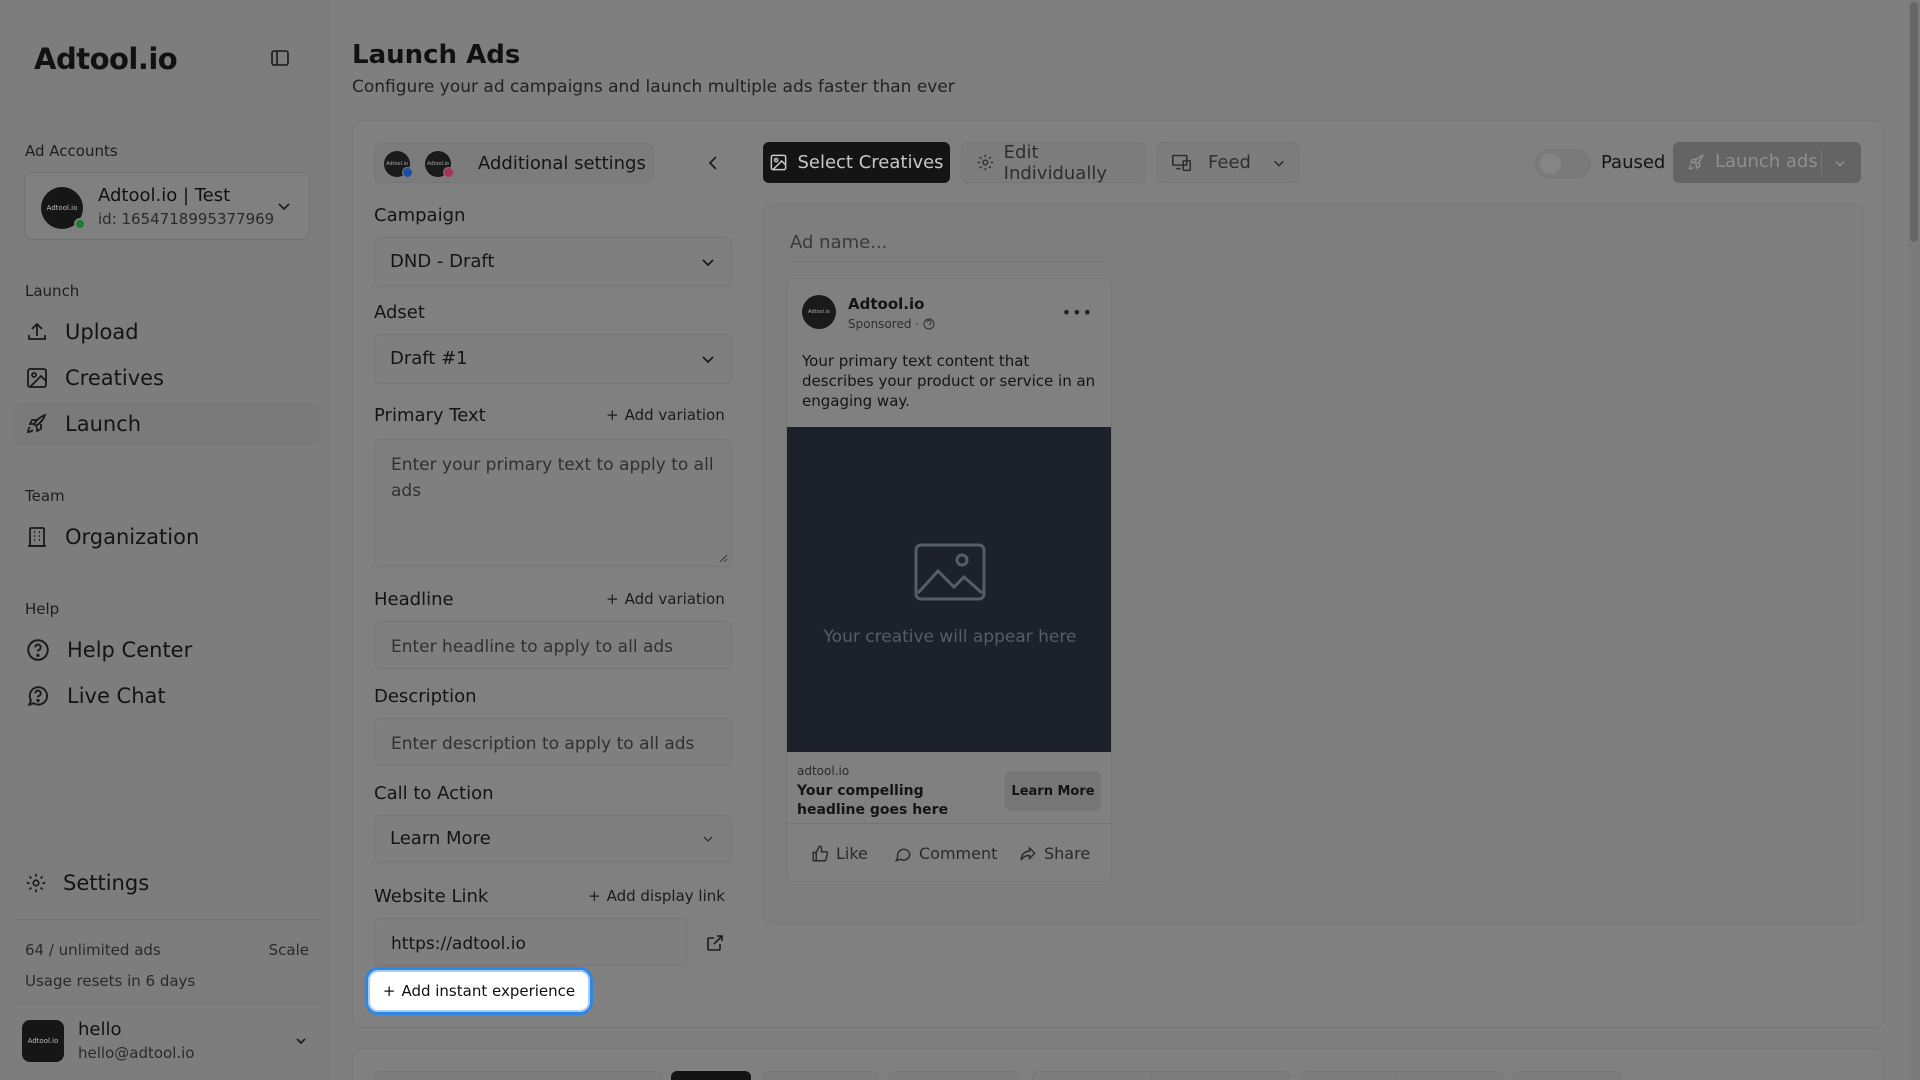 The height and width of the screenshot is (1080, 1920). I want to click on headline-input: Enter headline to apply to all ads, so click(553, 645).